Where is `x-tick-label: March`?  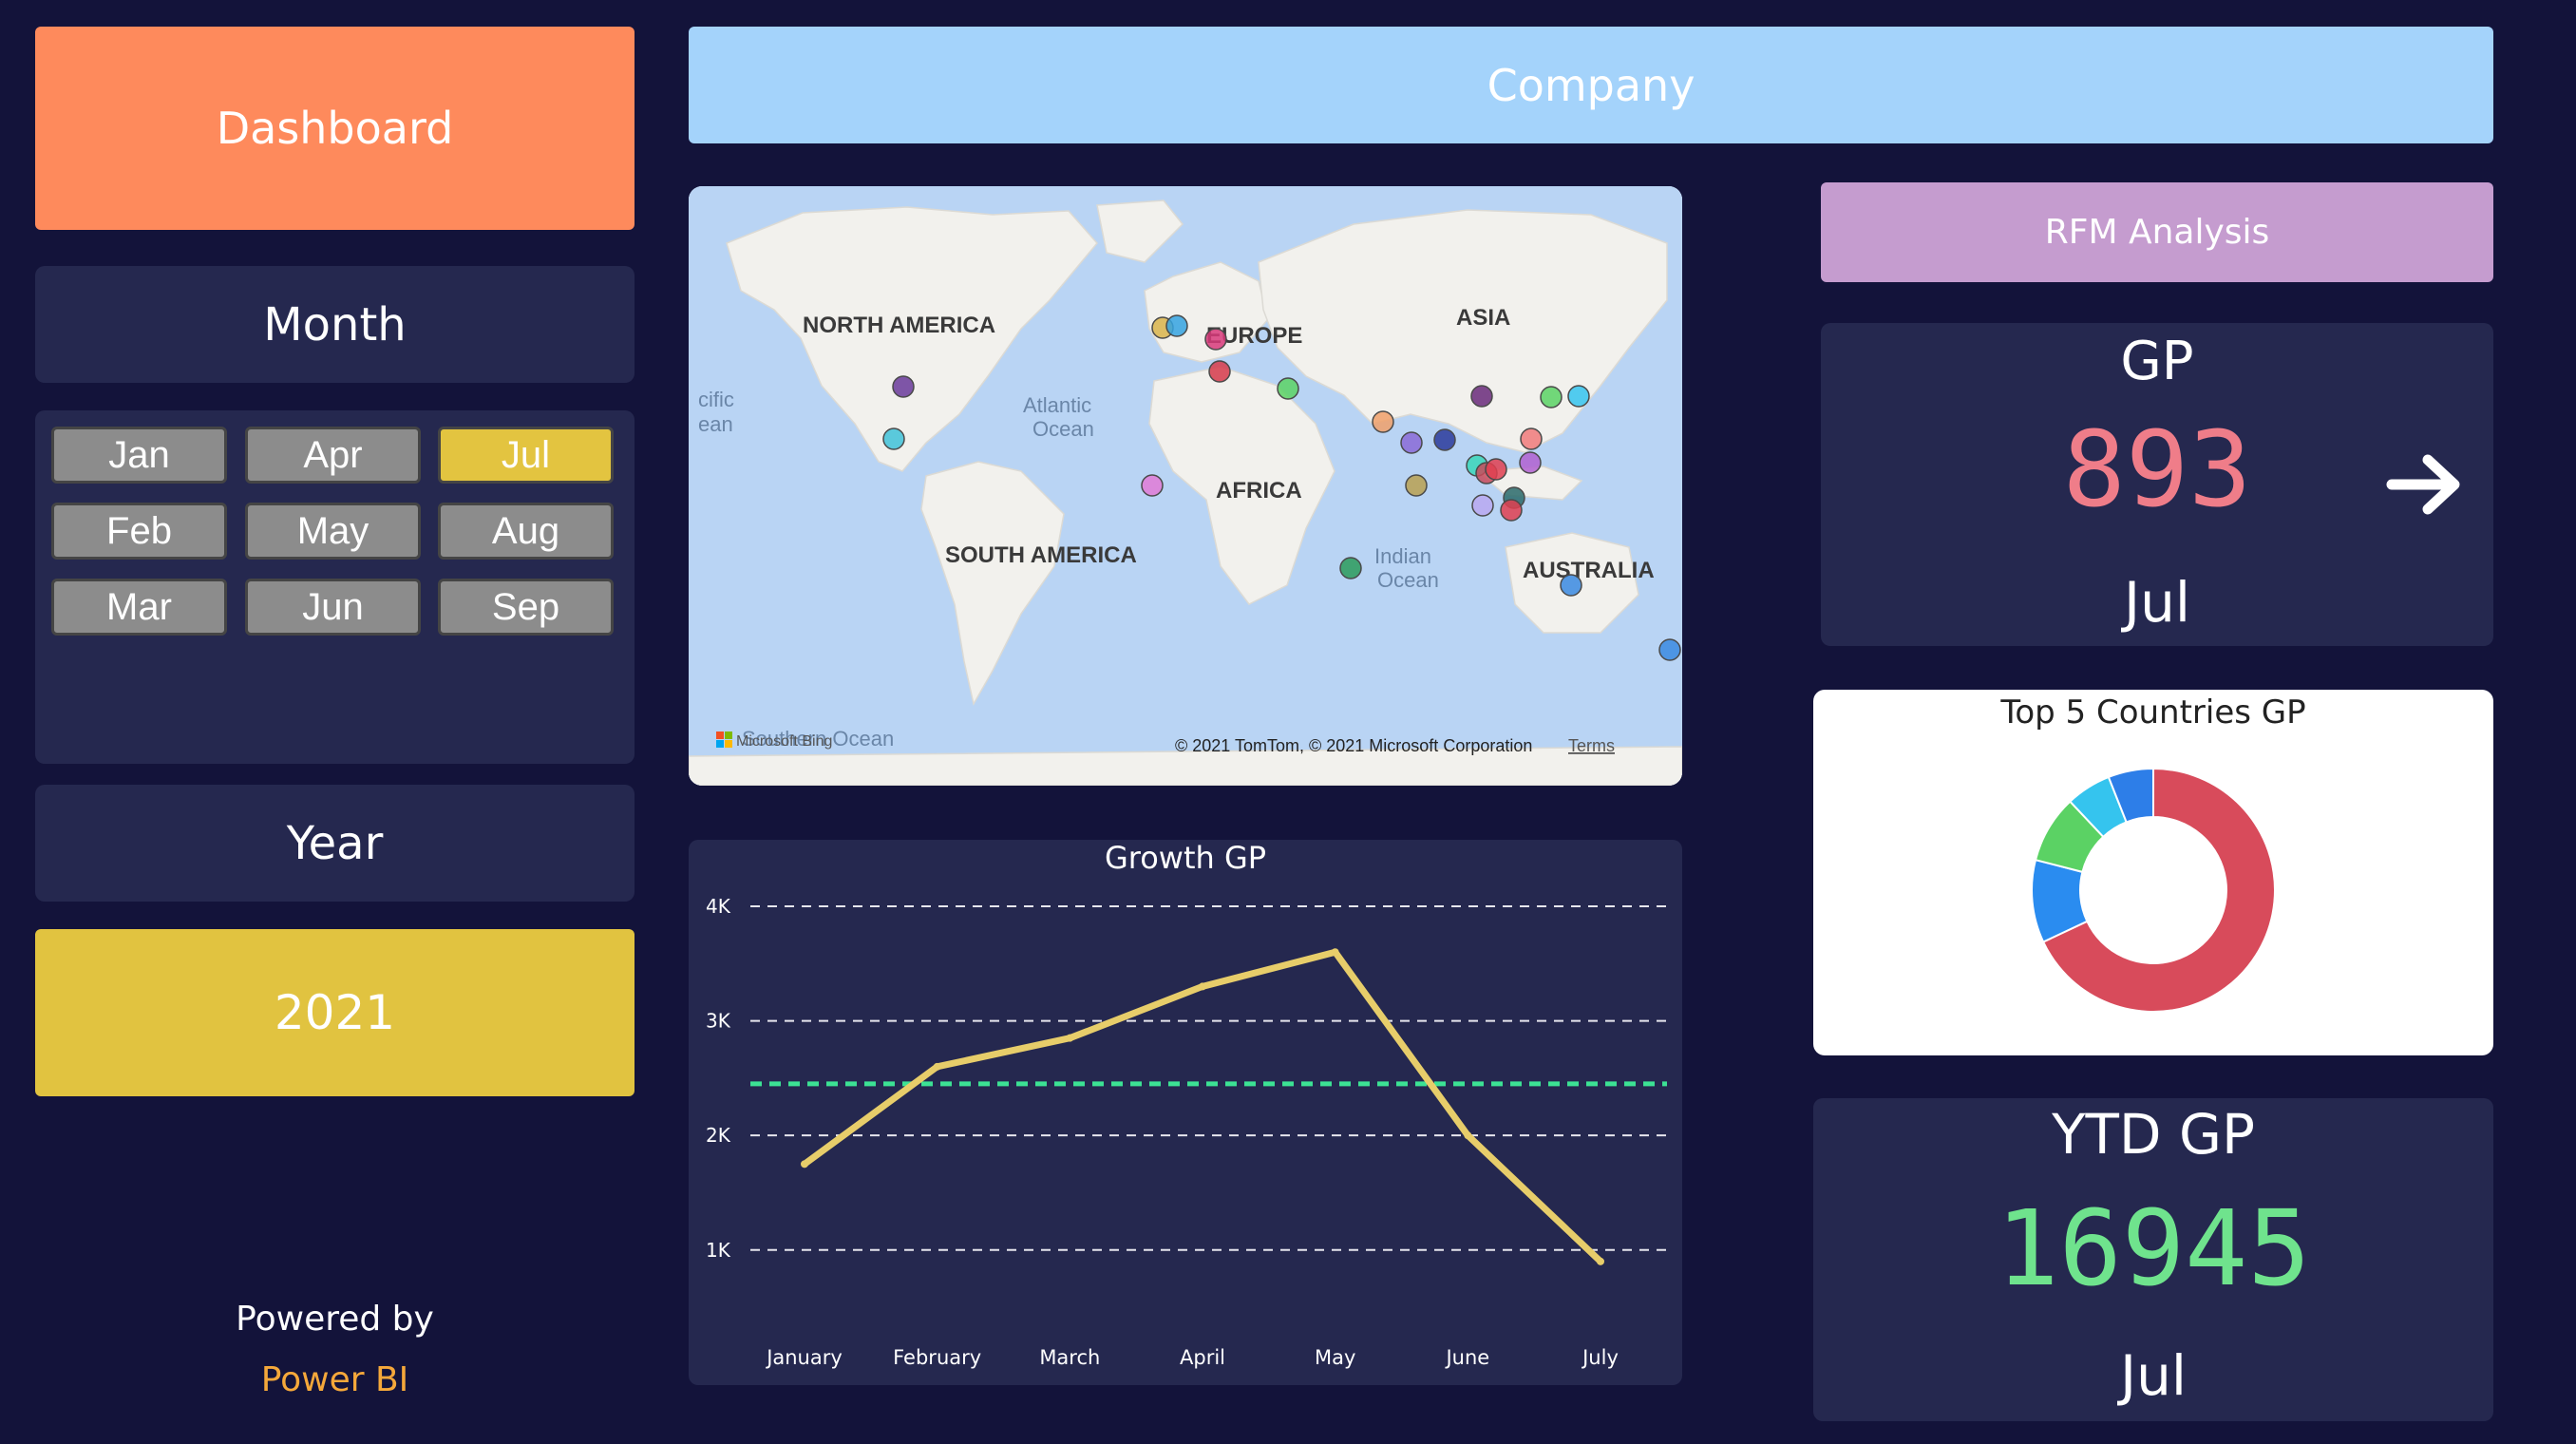
x-tick-label: March is located at coordinates (1069, 1357).